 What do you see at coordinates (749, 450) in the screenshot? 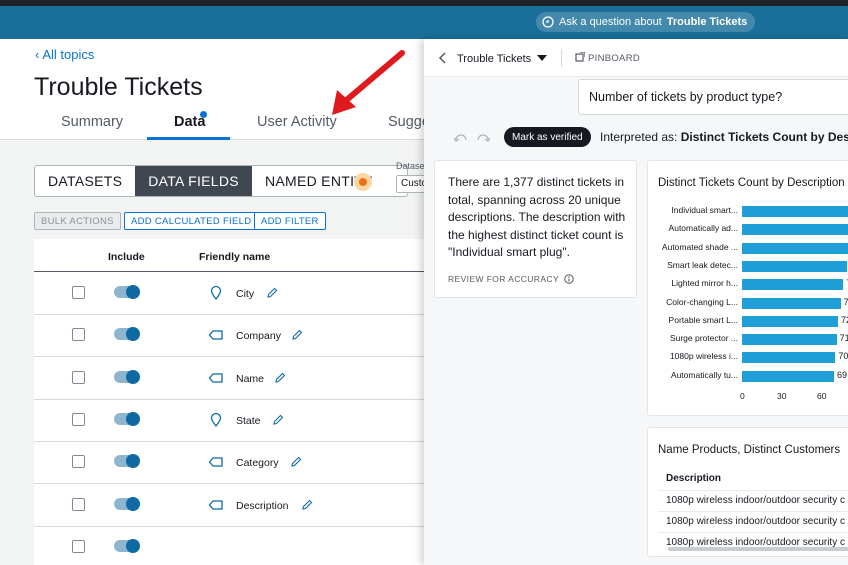
I see `table-card-title: Name Products, Distinct Customers` at bounding box center [749, 450].